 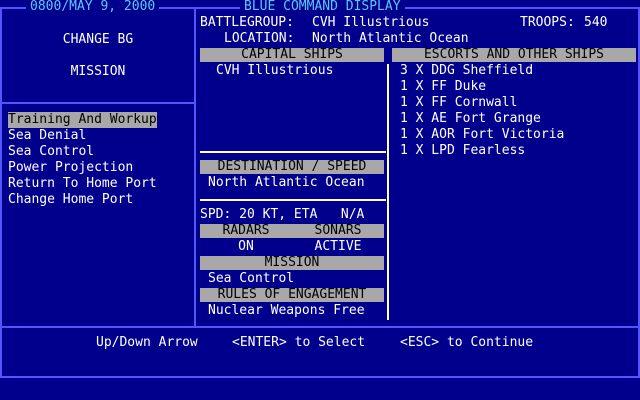 I want to click on menu-item-change-home: Change Home Port, so click(x=70, y=200).